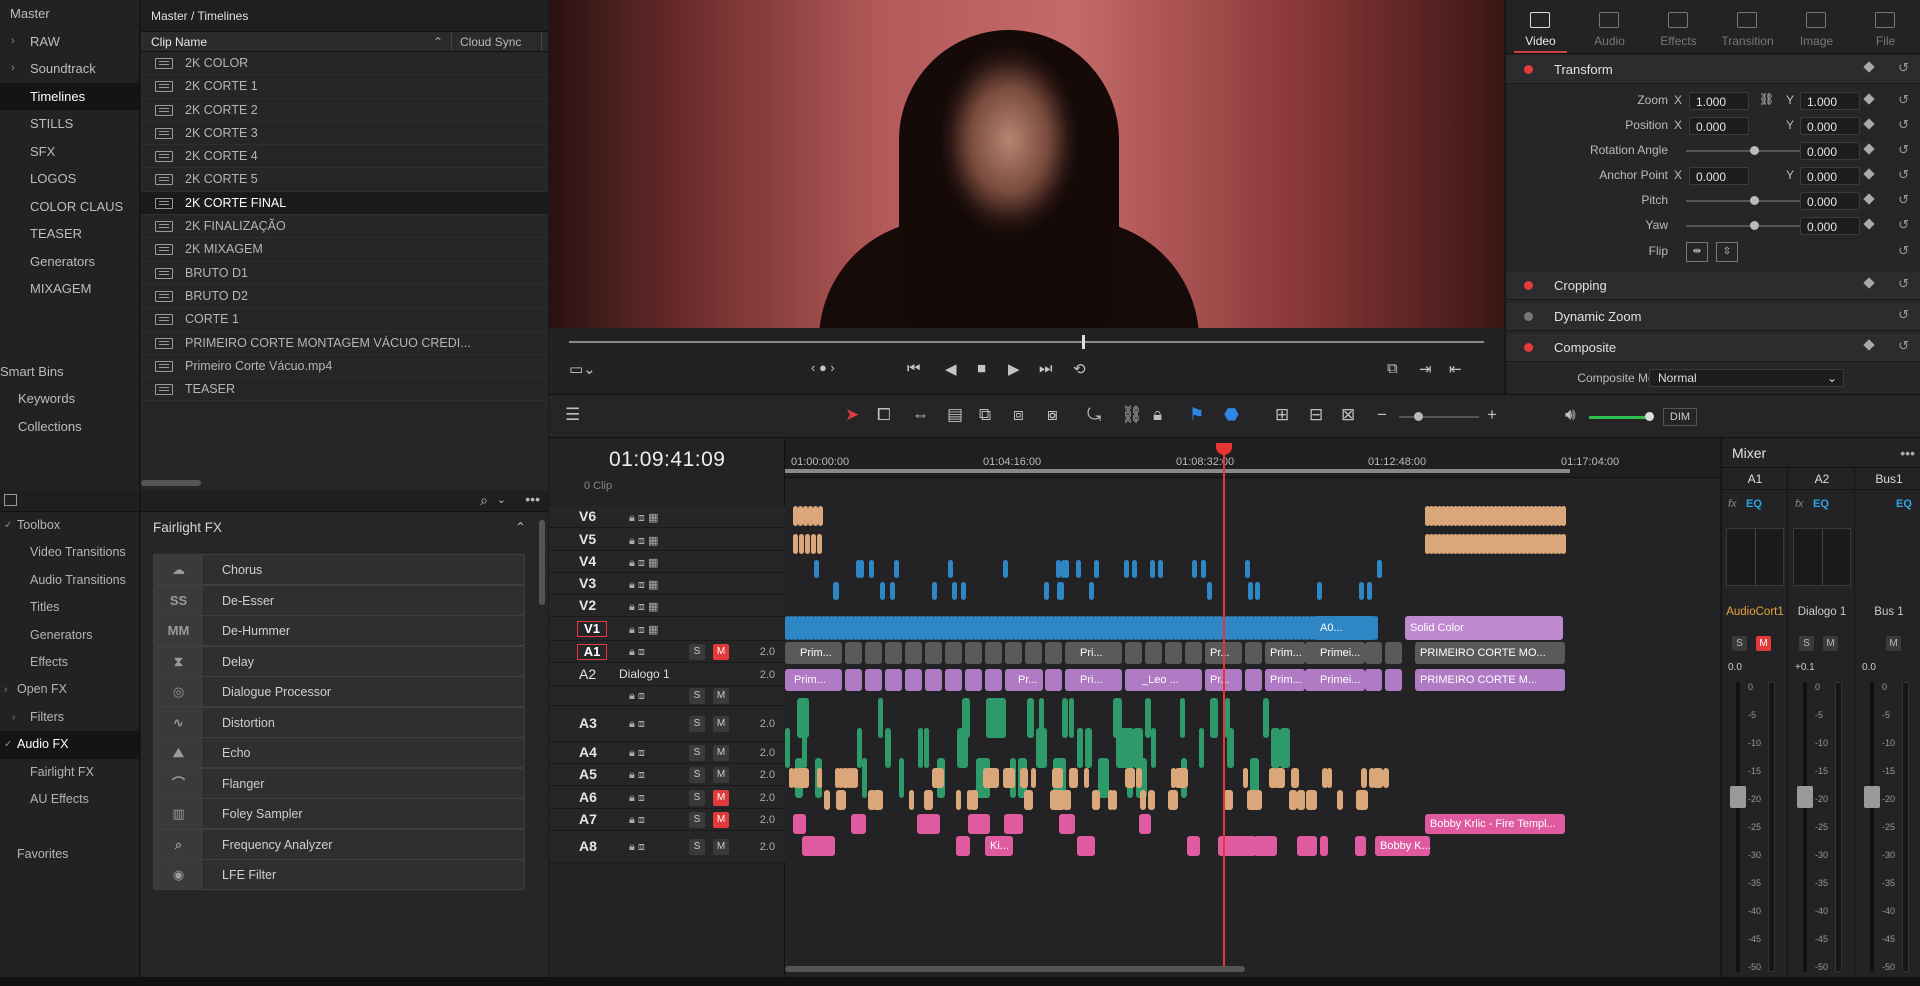  Describe the element at coordinates (1713, 348) in the screenshot. I see `composite-section: Composite ↺` at that location.